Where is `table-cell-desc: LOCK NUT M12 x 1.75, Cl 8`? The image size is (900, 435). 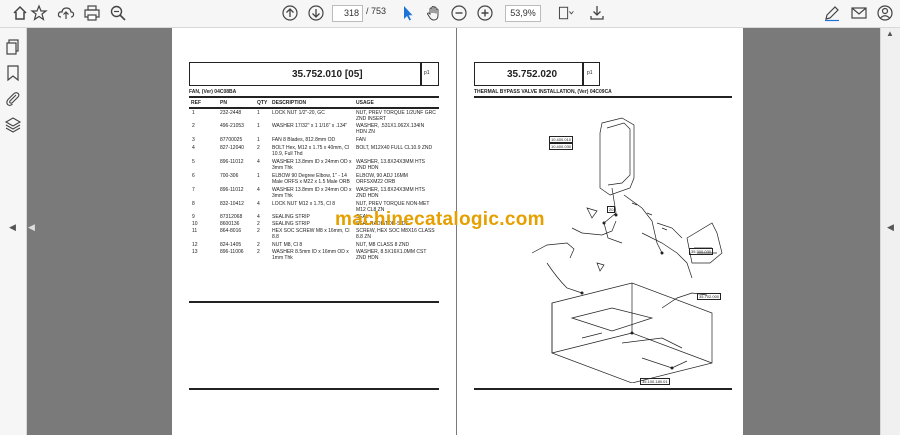 table-cell-desc: LOCK NUT M12 x 1.75, Cl 8 is located at coordinates (303, 204).